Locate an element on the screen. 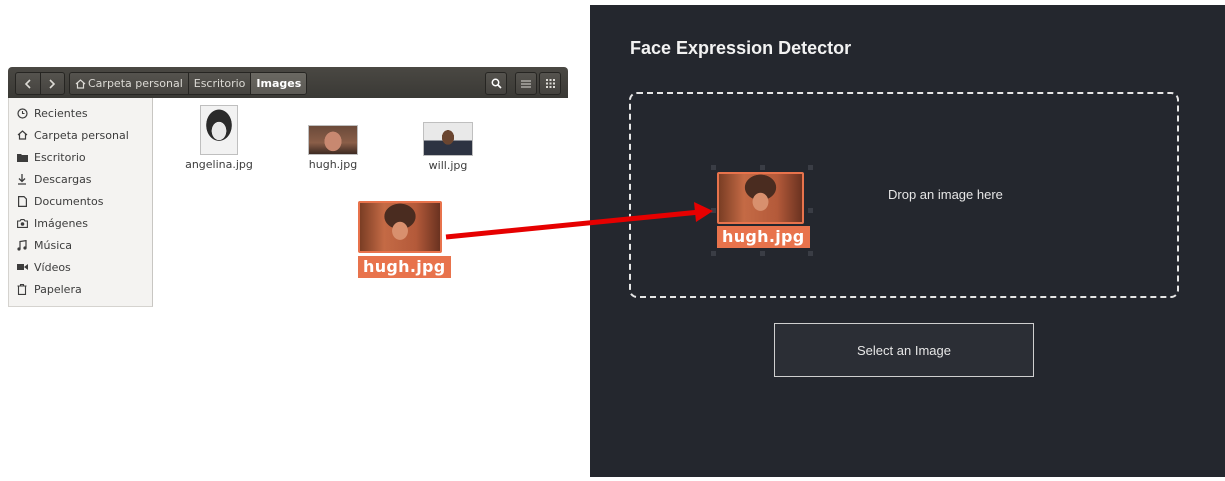 Image resolution: width=1225 pixels, height=481 pixels. chevron-right-icon is located at coordinates (52, 83).